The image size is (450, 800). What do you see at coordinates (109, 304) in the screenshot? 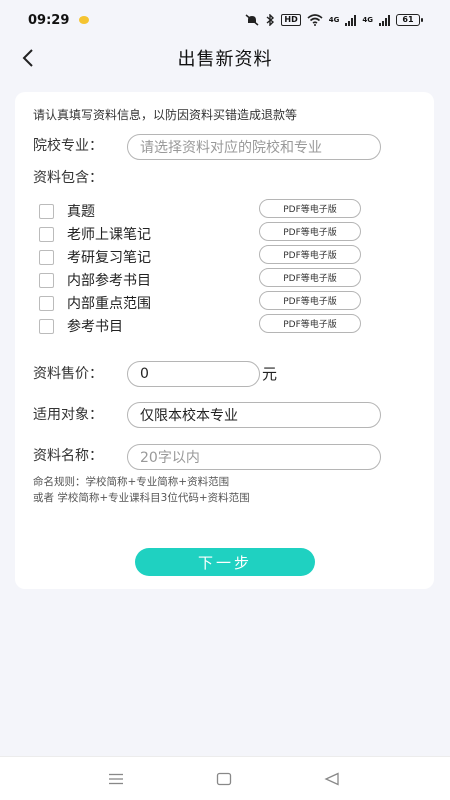
I see `item-label: 内部重点范围` at bounding box center [109, 304].